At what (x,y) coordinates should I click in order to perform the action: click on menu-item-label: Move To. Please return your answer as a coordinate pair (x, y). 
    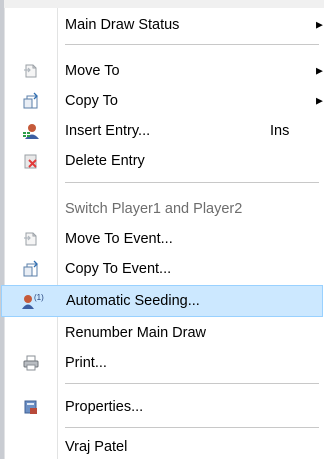
    Looking at the image, I should click on (92, 71).